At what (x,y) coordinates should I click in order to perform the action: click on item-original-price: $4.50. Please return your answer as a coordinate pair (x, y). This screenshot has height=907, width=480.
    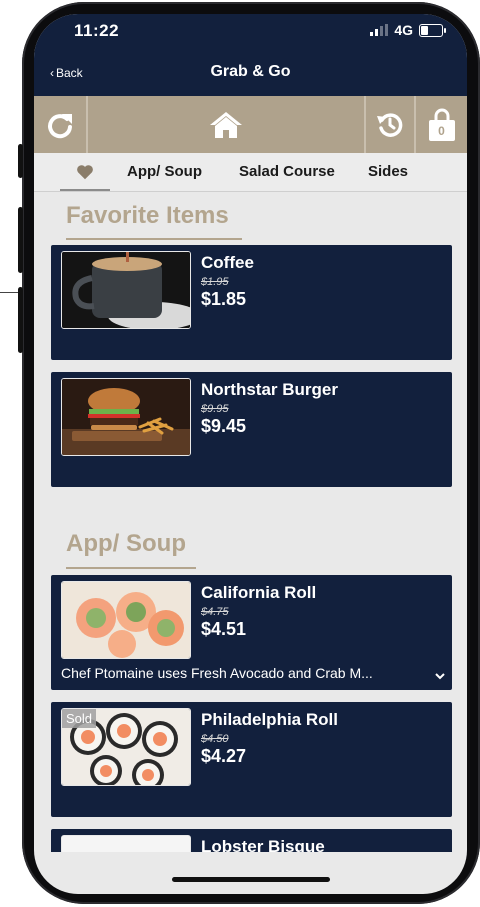
    Looking at the image, I should click on (215, 739).